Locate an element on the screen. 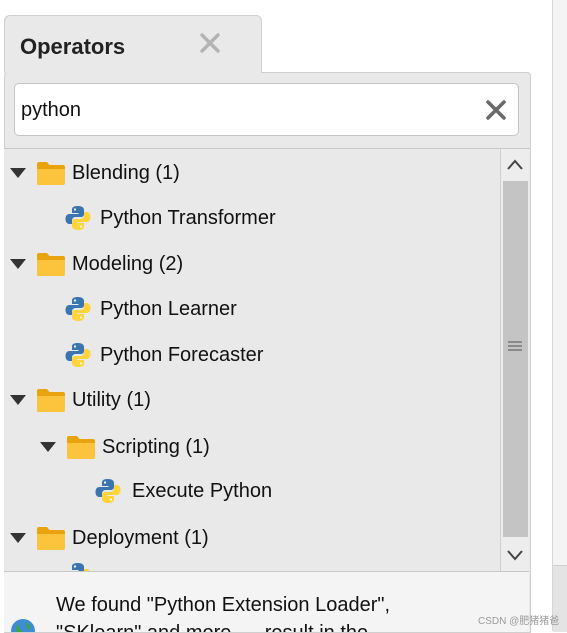 The width and height of the screenshot is (567, 633). close-icon is located at coordinates (210, 43).